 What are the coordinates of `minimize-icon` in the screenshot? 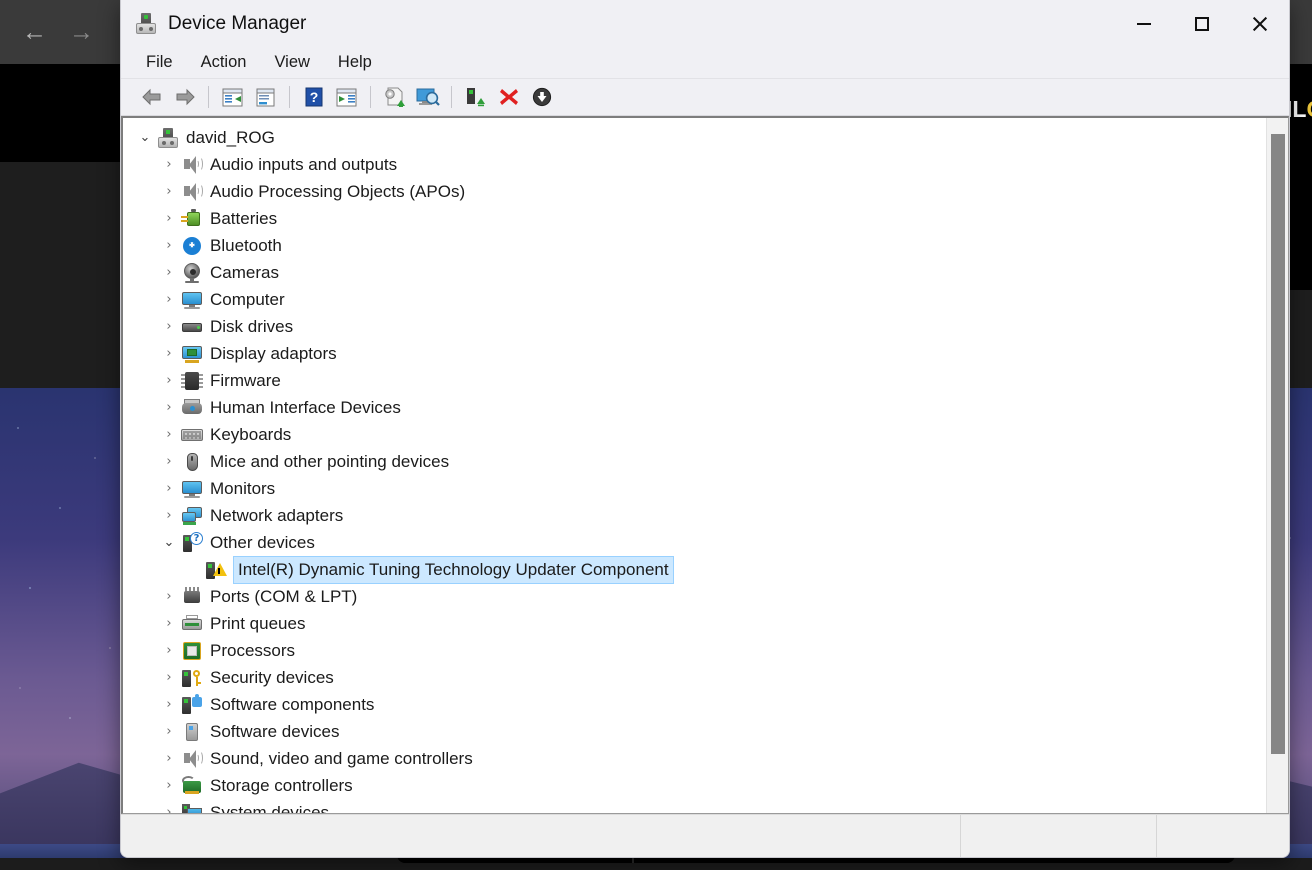 It's located at (1144, 23).